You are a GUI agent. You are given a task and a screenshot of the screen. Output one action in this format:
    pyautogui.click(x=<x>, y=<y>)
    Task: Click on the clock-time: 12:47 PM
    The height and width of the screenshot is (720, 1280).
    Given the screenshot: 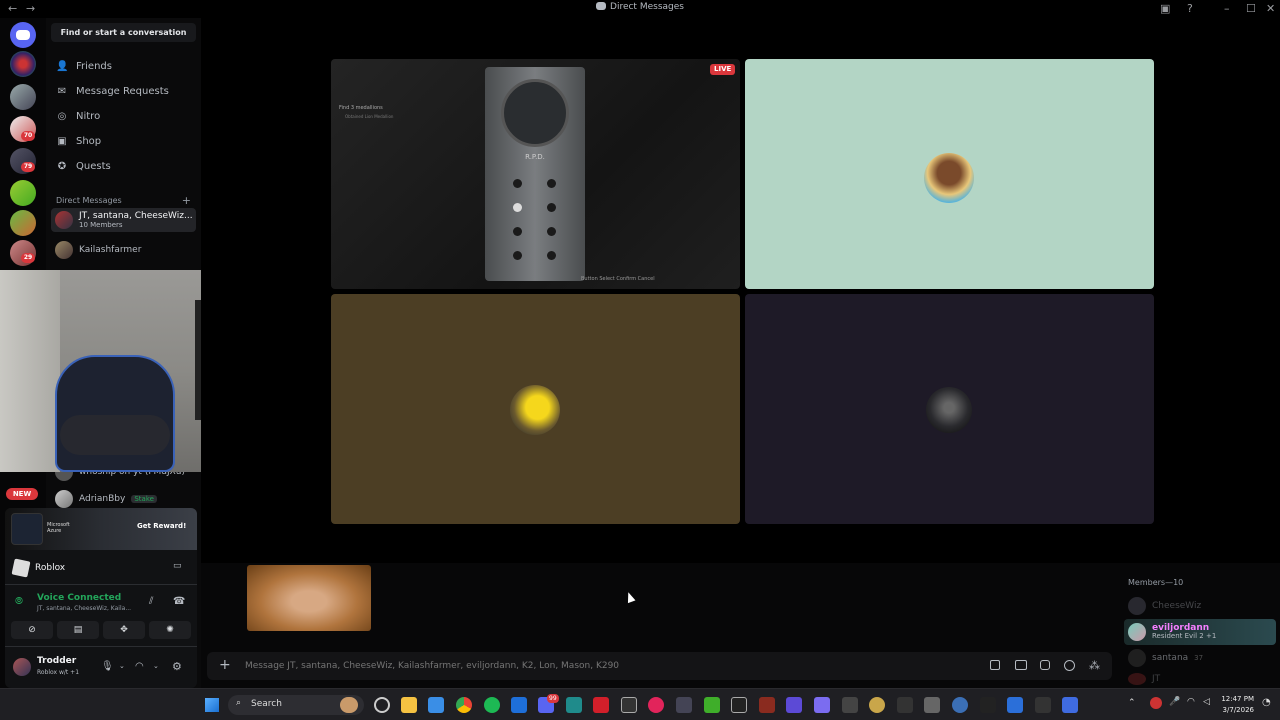 What is the action you would take?
    pyautogui.click(x=1236, y=699)
    